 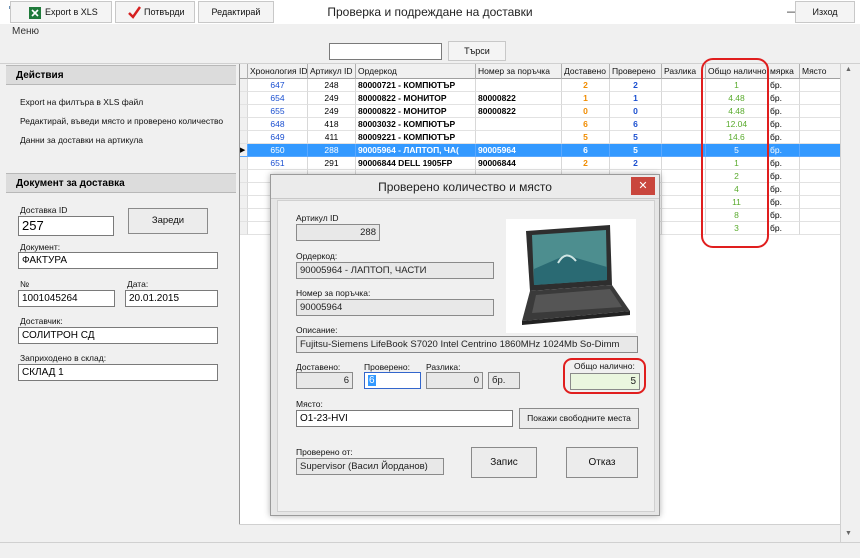 What do you see at coordinates (643, 186) in the screenshot?
I see `dialog-close-icon: ✕` at bounding box center [643, 186].